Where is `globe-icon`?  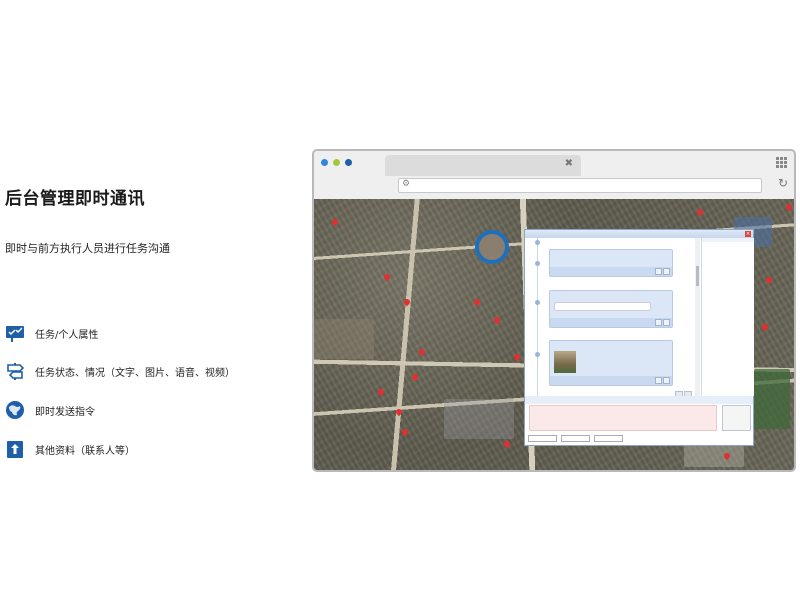 globe-icon is located at coordinates (15, 410).